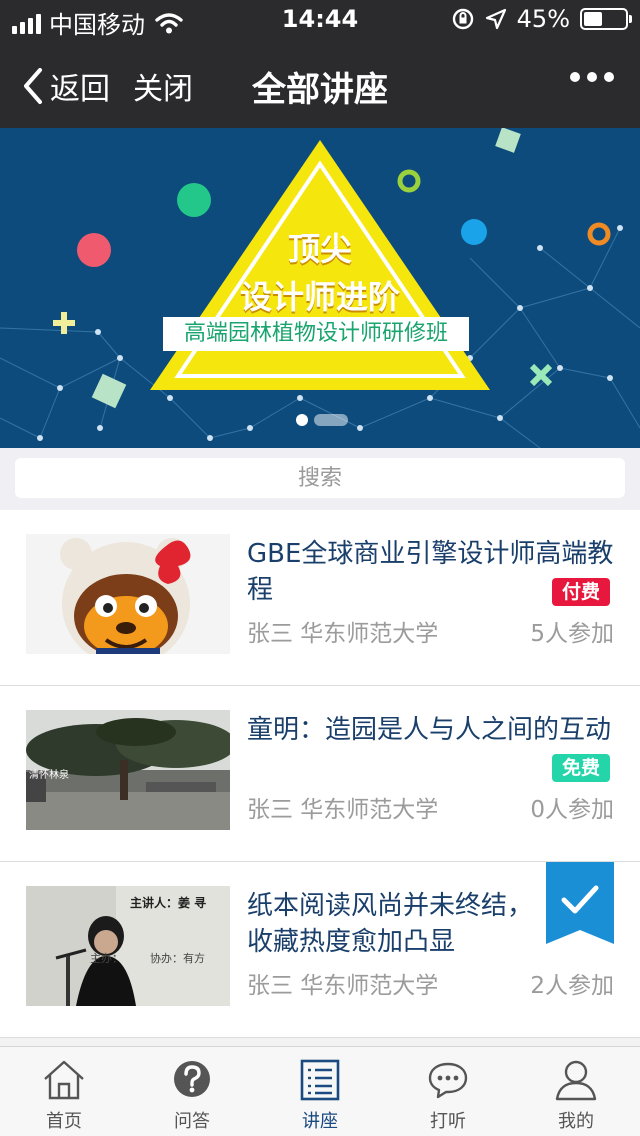  What do you see at coordinates (106, 958) in the screenshot?
I see `thumb-text-organizer: 主办：` at bounding box center [106, 958].